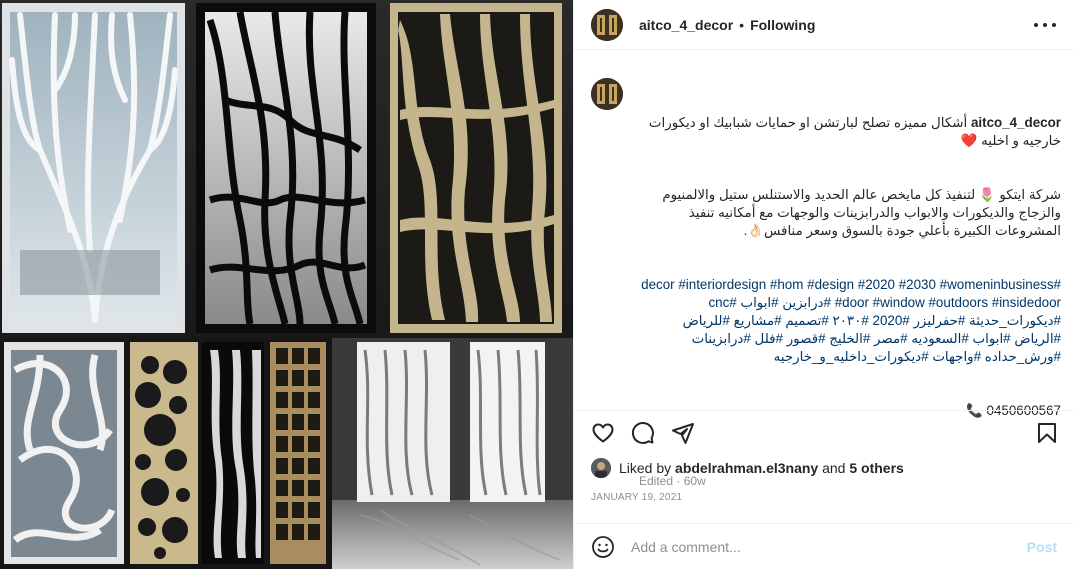  Describe the element at coordinates (823, 431) in the screenshot. I see `action-bar` at that location.